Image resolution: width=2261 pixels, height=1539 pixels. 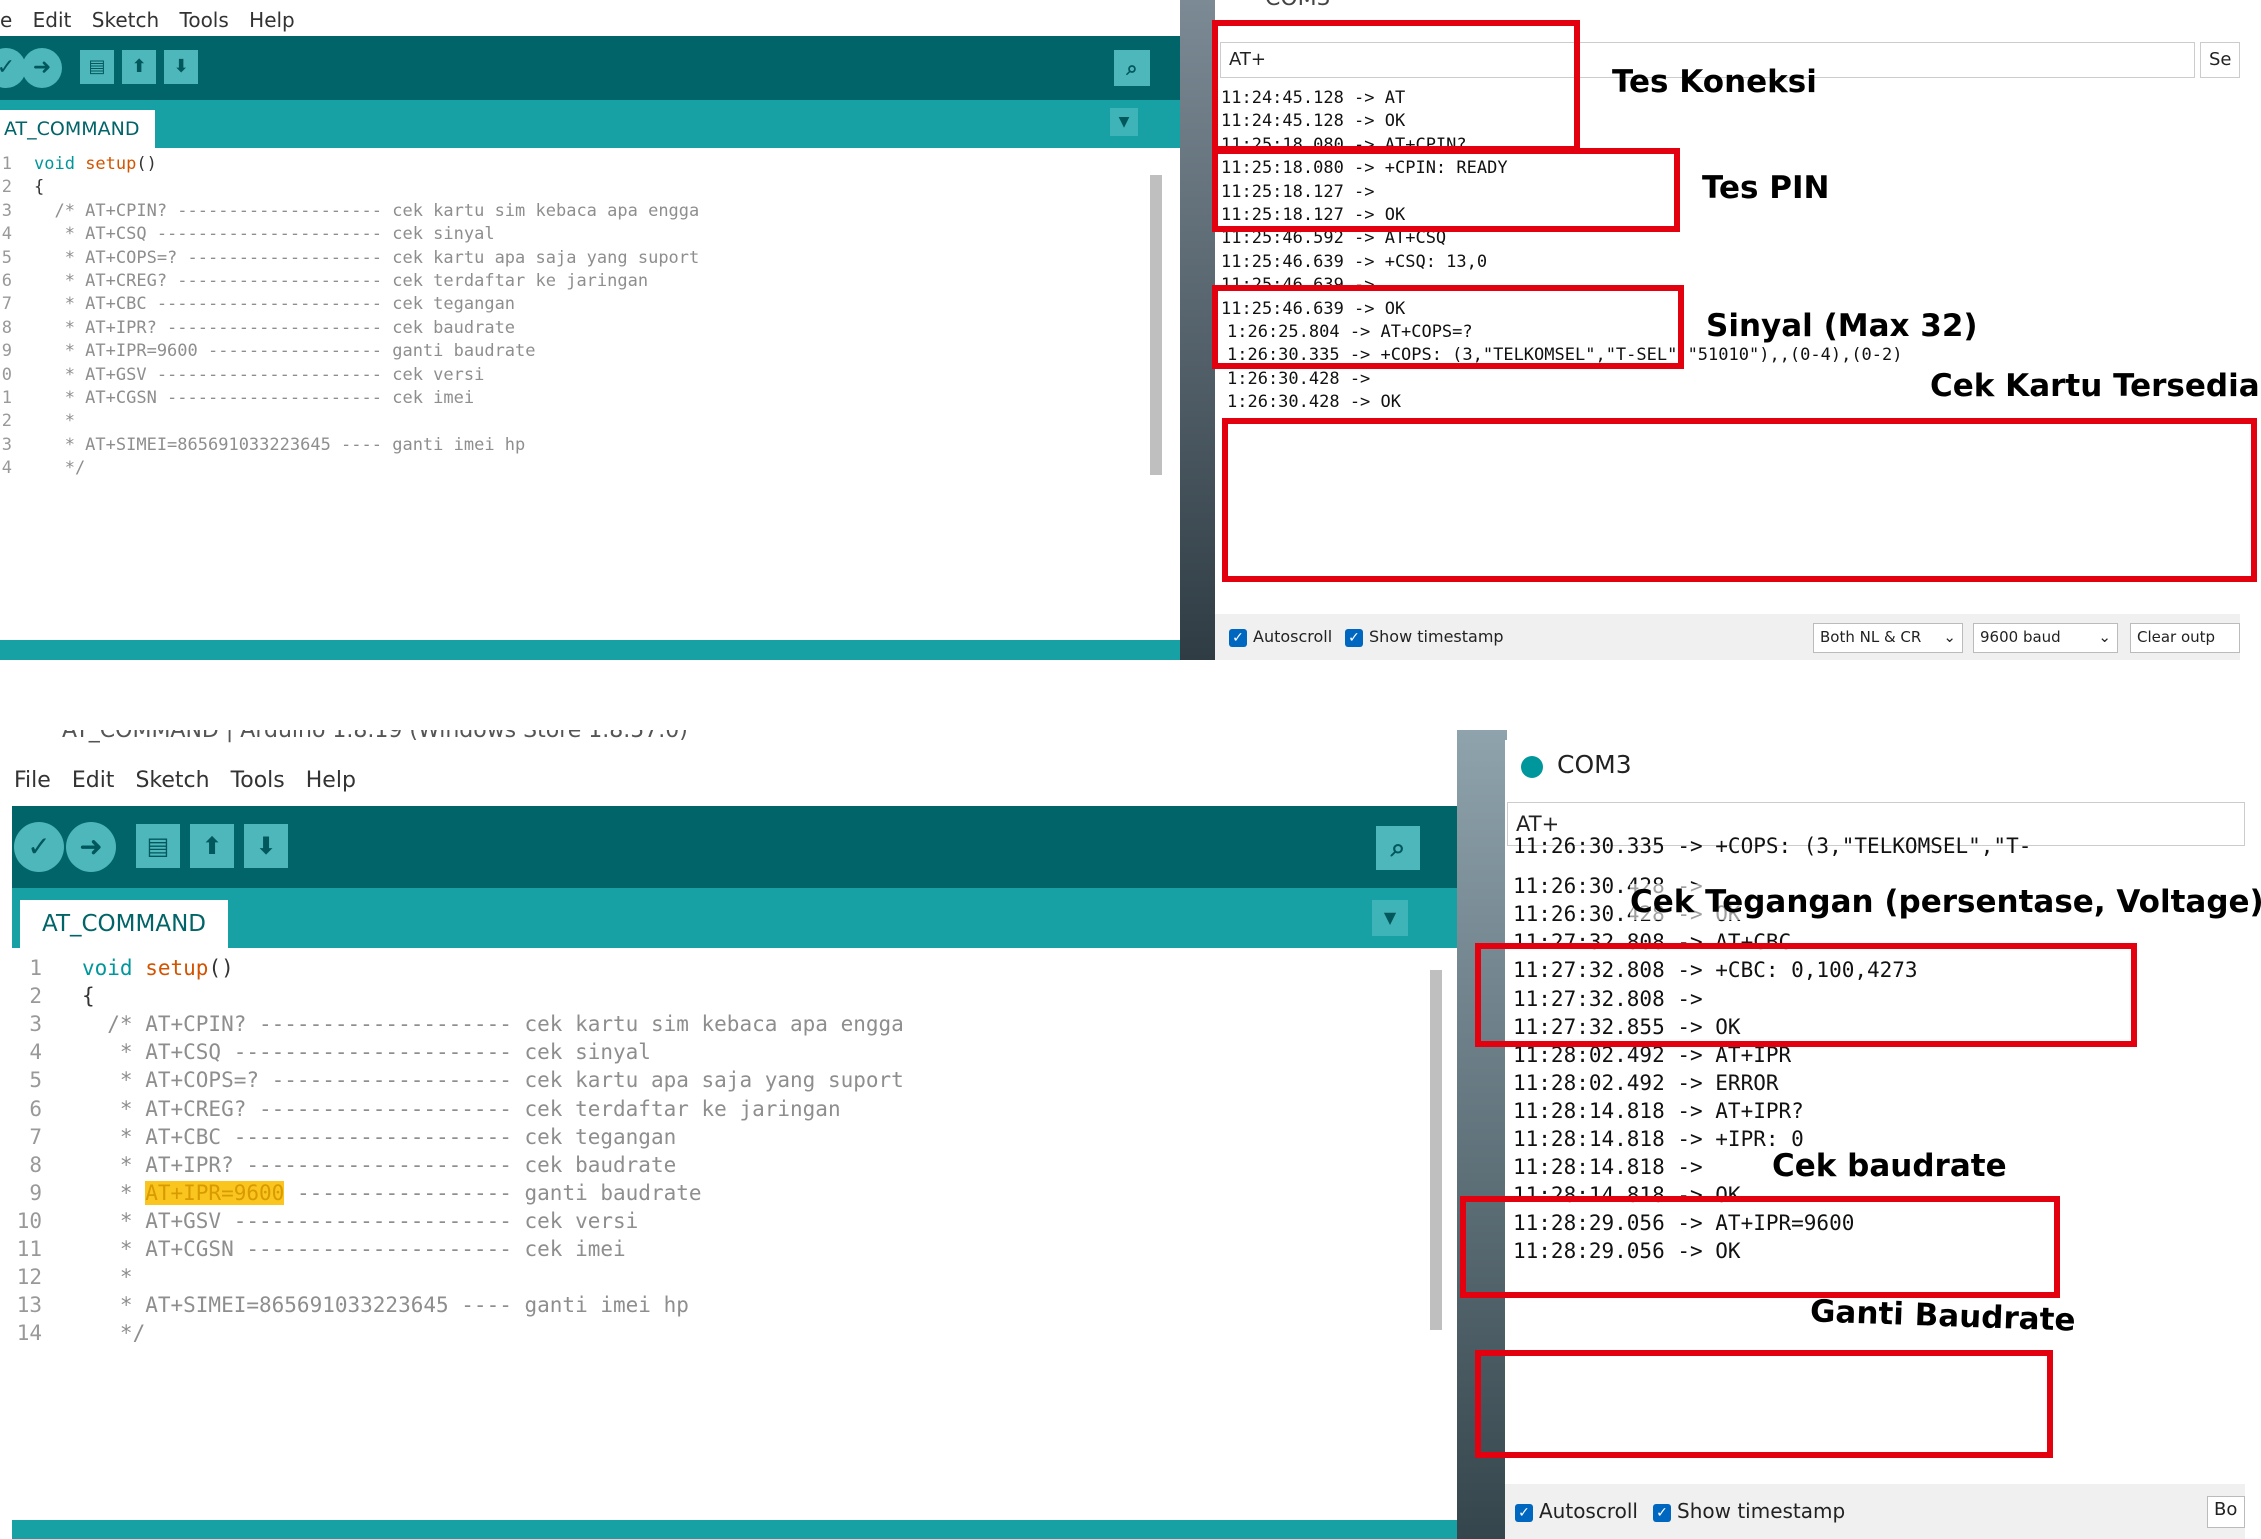 What do you see at coordinates (1871, 637) in the screenshot?
I see `top-line-ending-value: Both NL & CR` at bounding box center [1871, 637].